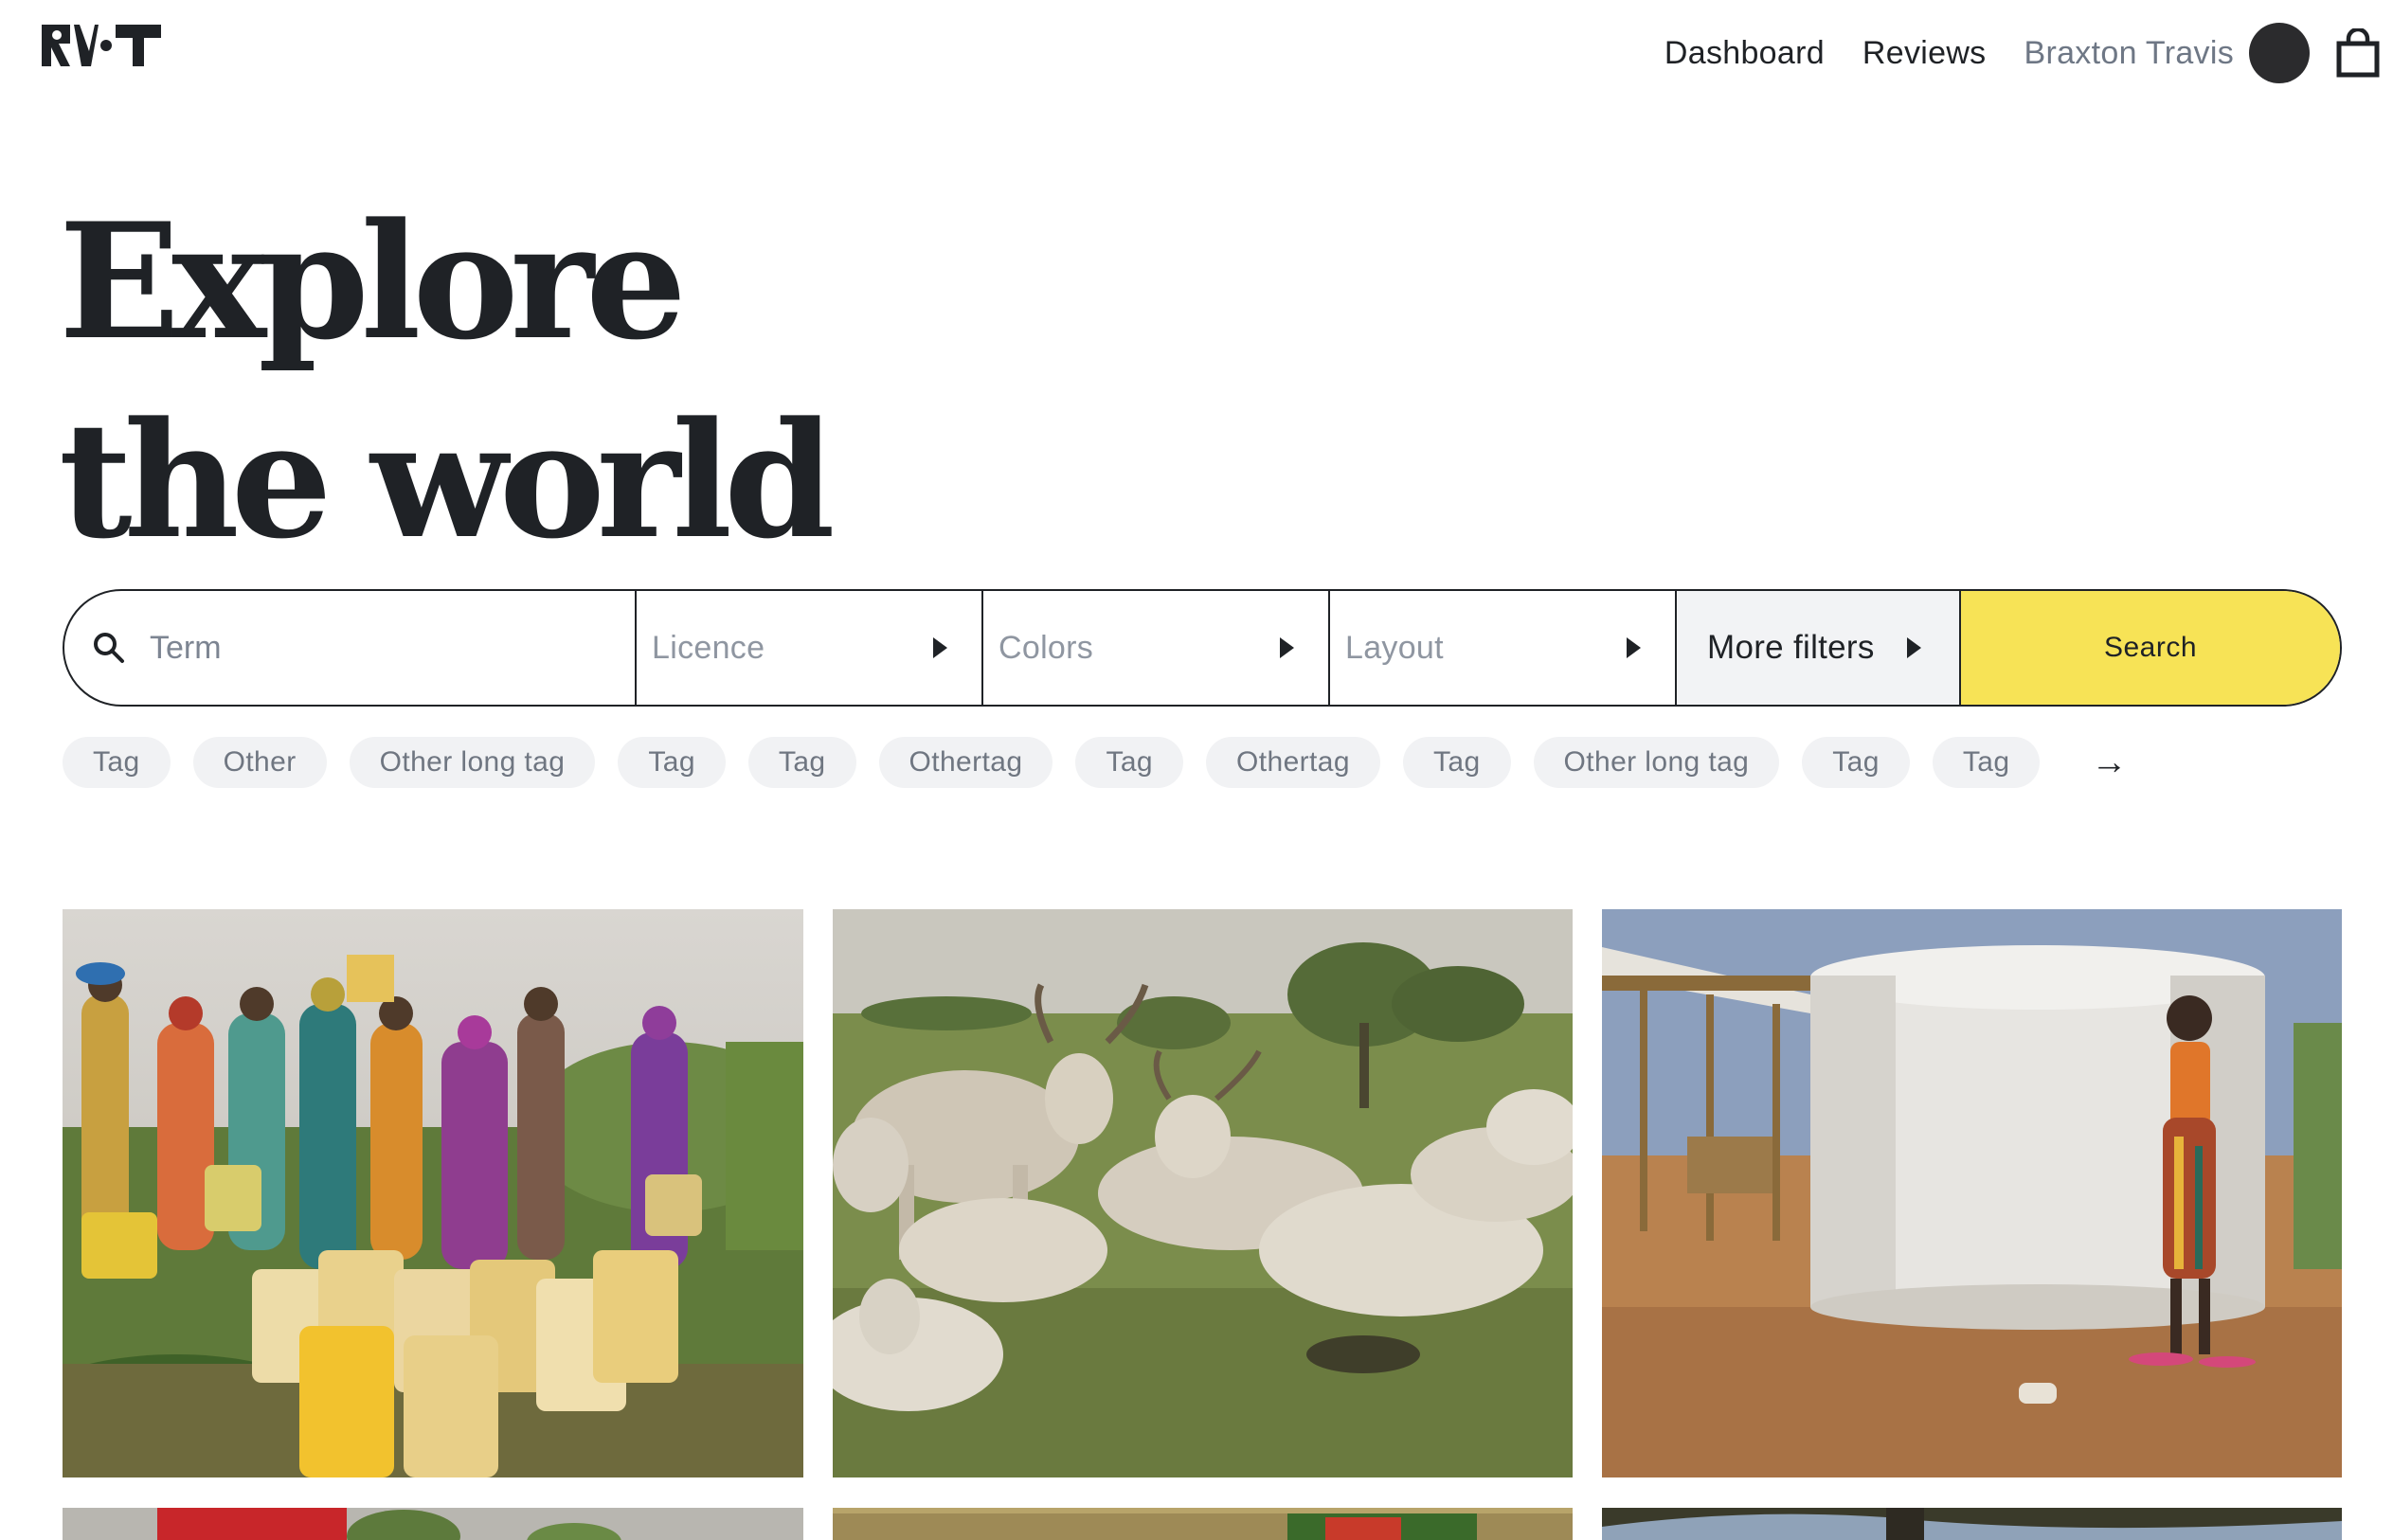  Describe the element at coordinates (1046, 647) in the screenshot. I see `colors-label: Colors` at that location.